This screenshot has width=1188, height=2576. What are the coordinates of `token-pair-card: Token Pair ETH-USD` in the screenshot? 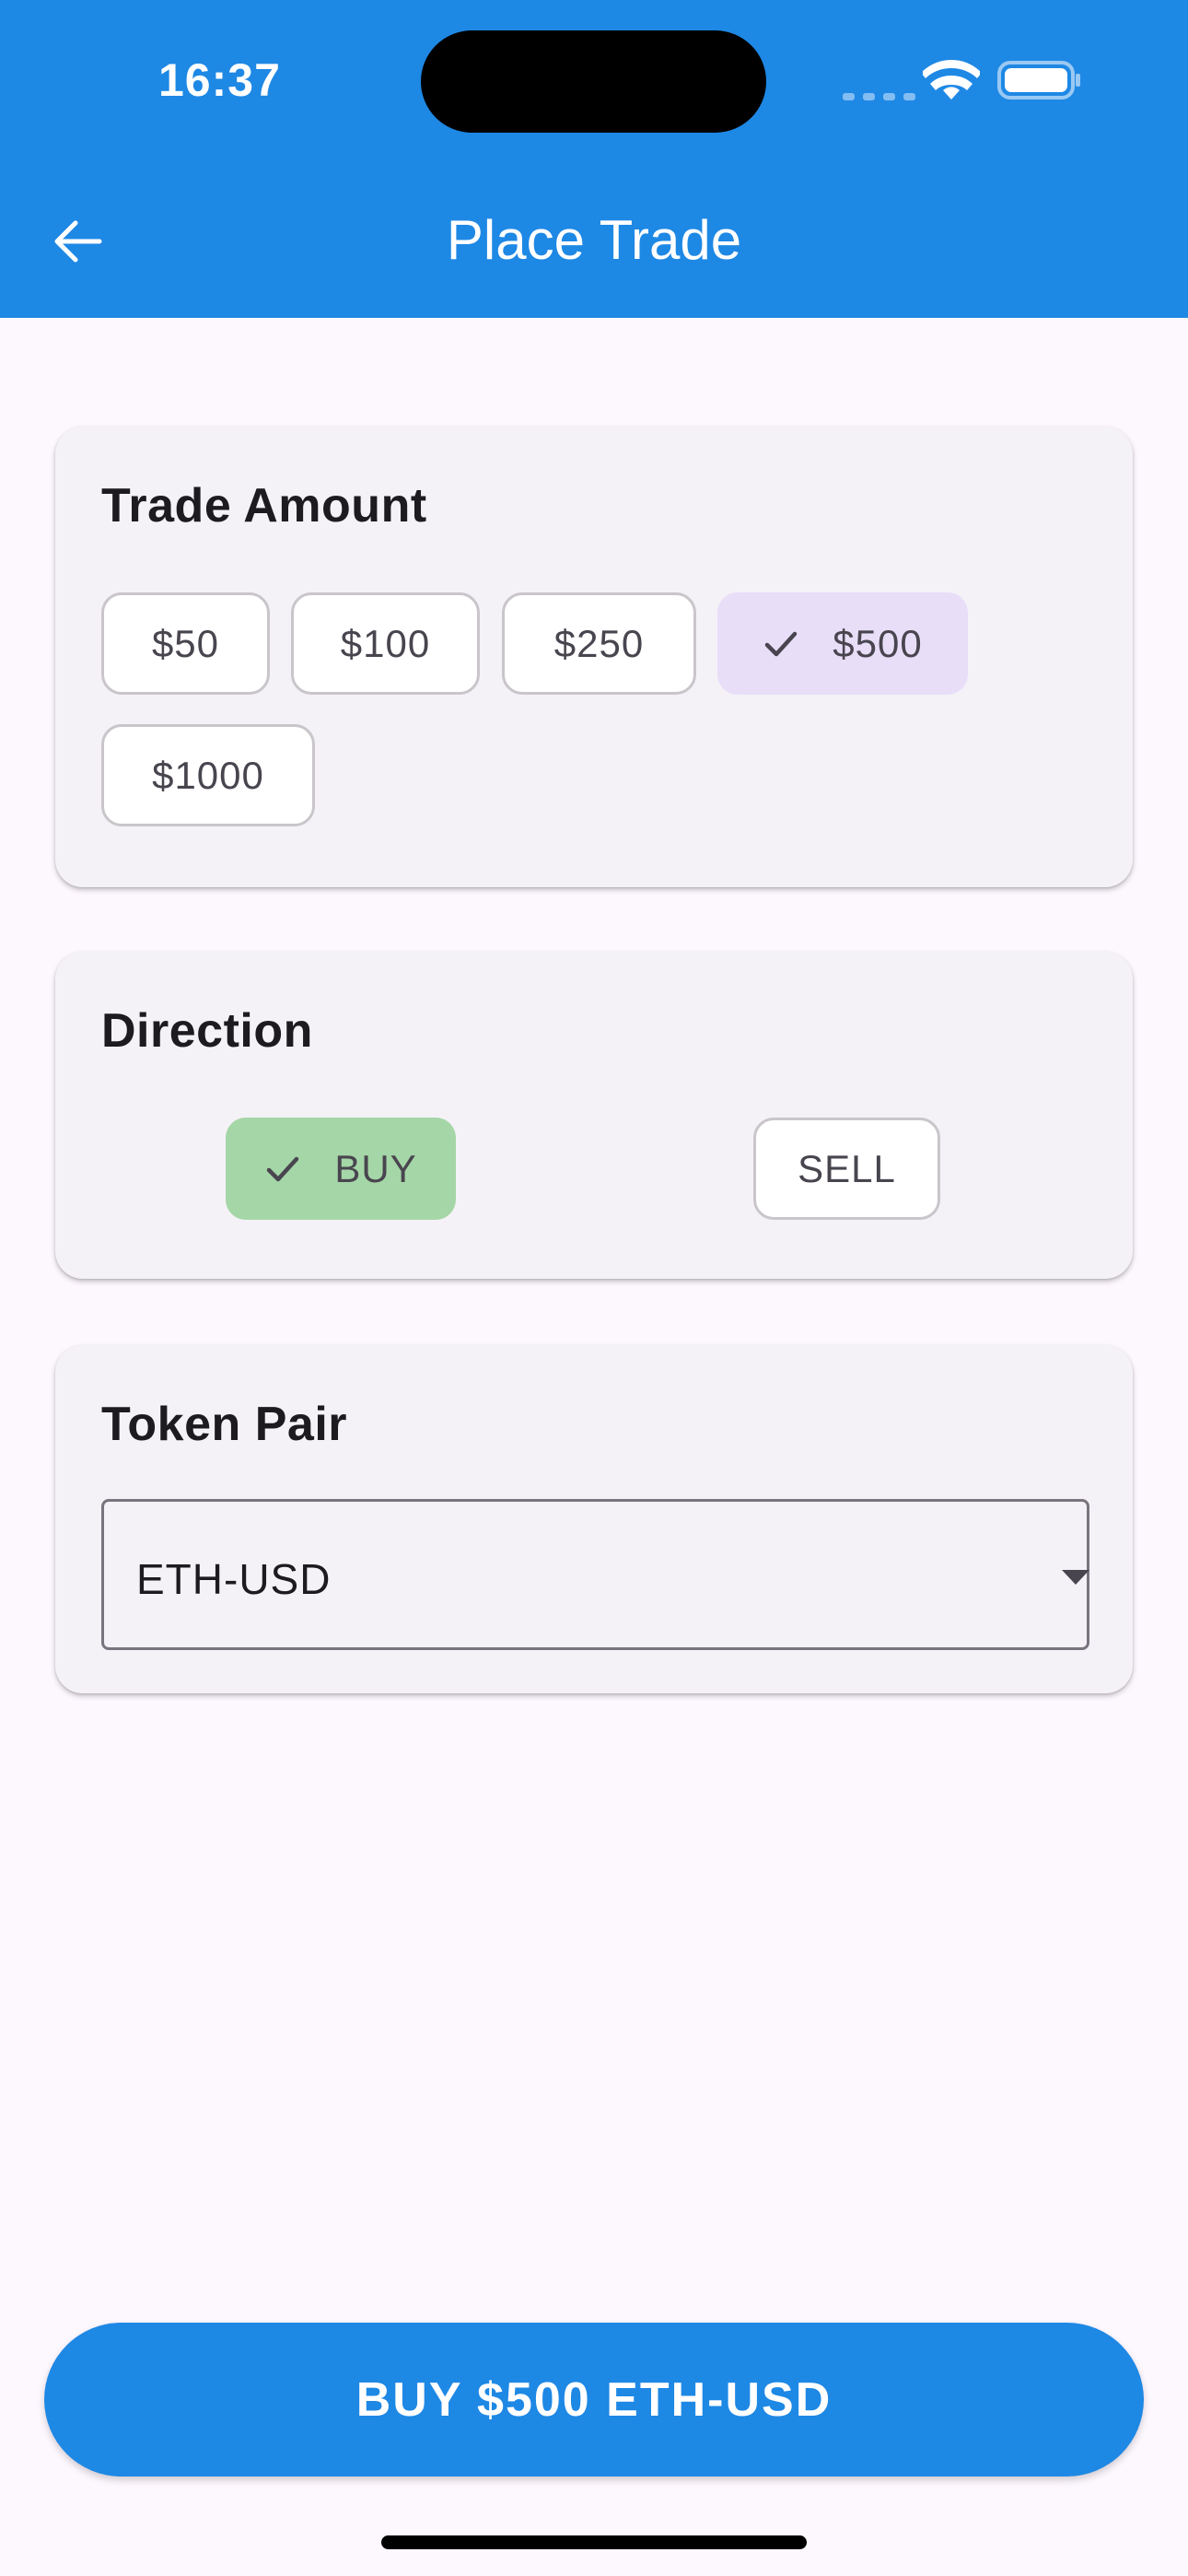 It's located at (594, 1519).